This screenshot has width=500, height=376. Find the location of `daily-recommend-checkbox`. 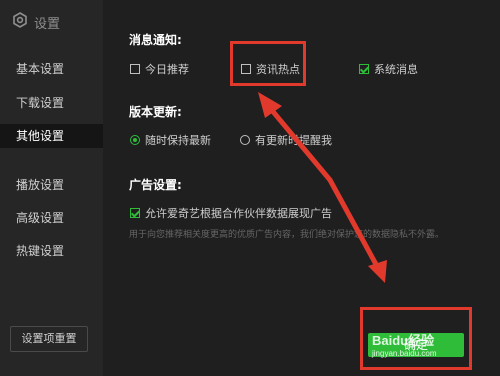

daily-recommend-checkbox is located at coordinates (135, 69).